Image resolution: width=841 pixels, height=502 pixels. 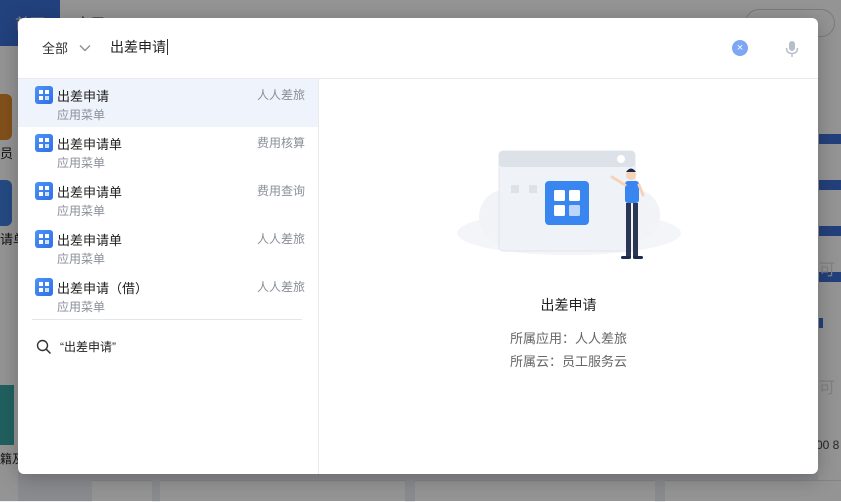 What do you see at coordinates (55, 48) in the screenshot?
I see `scope-label: 全部` at bounding box center [55, 48].